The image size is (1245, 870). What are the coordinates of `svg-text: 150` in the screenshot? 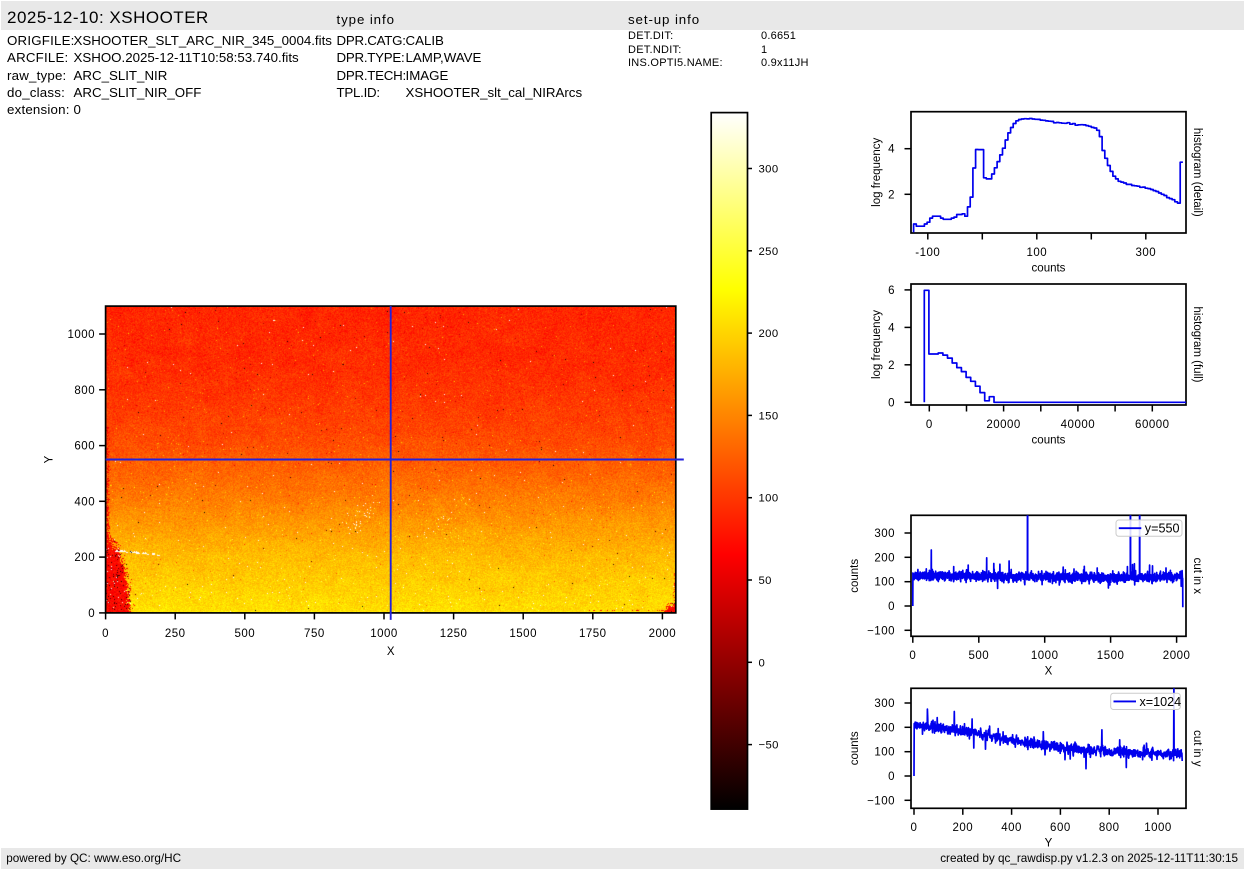 It's located at (769, 416).